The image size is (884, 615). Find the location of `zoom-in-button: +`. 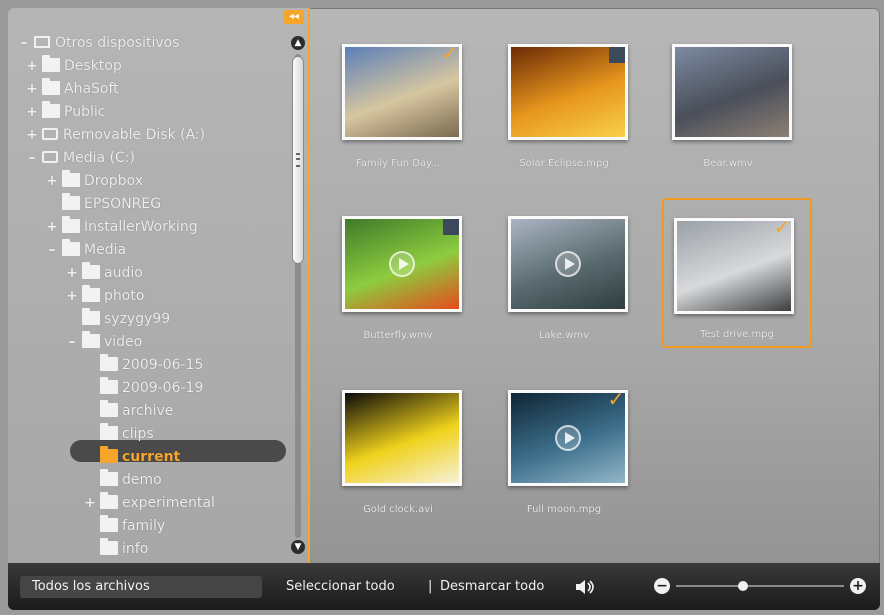

zoom-in-button: + is located at coordinates (858, 586).